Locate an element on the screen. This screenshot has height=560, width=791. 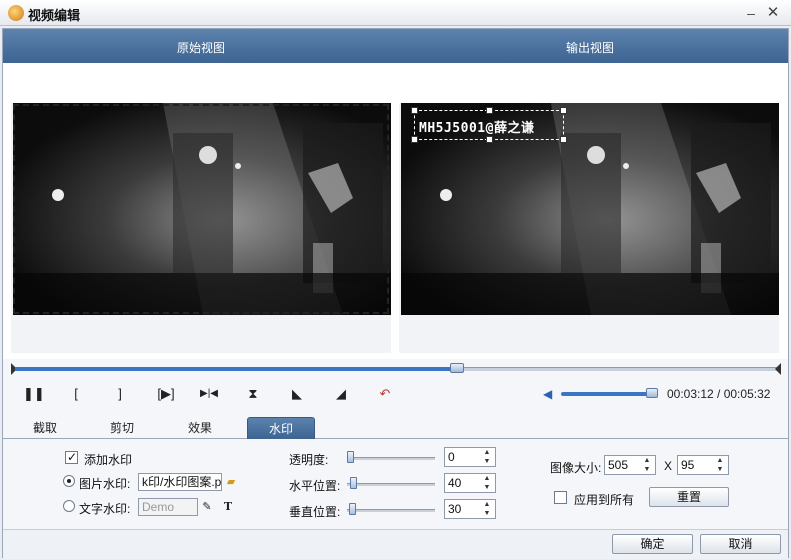
vertical-position-spinbox: 30 ▲ ▼ is located at coordinates (470, 509).